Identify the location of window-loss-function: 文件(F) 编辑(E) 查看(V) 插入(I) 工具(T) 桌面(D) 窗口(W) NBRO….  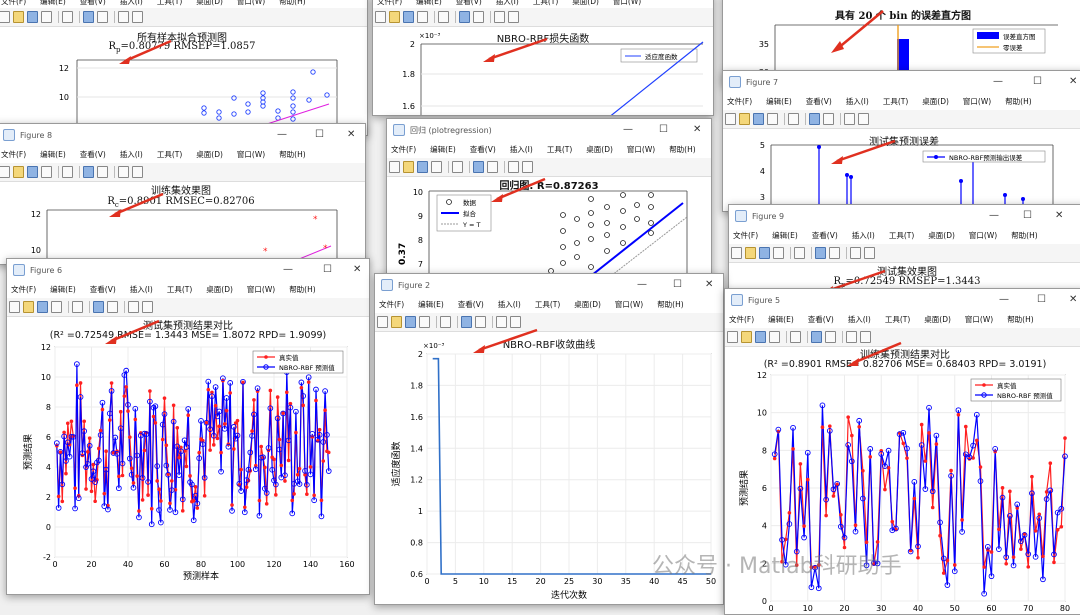
(543, 58).